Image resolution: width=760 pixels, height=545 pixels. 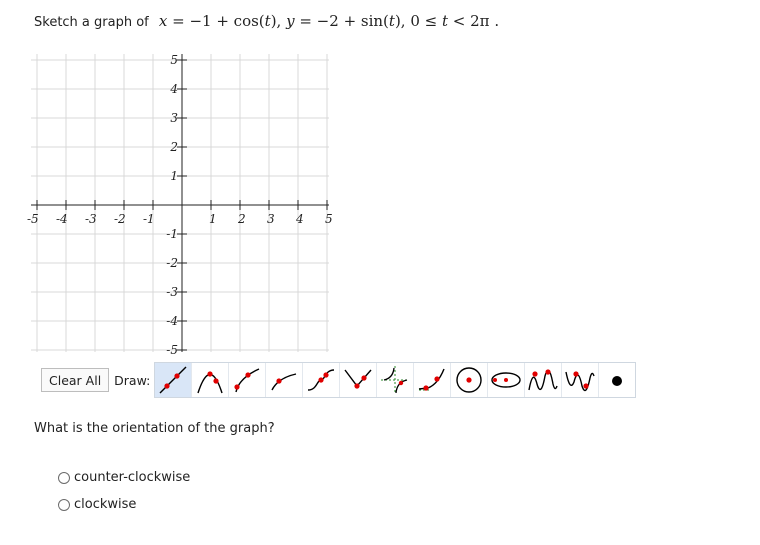 I want to click on y-tick-label: -4, so click(x=172, y=321).